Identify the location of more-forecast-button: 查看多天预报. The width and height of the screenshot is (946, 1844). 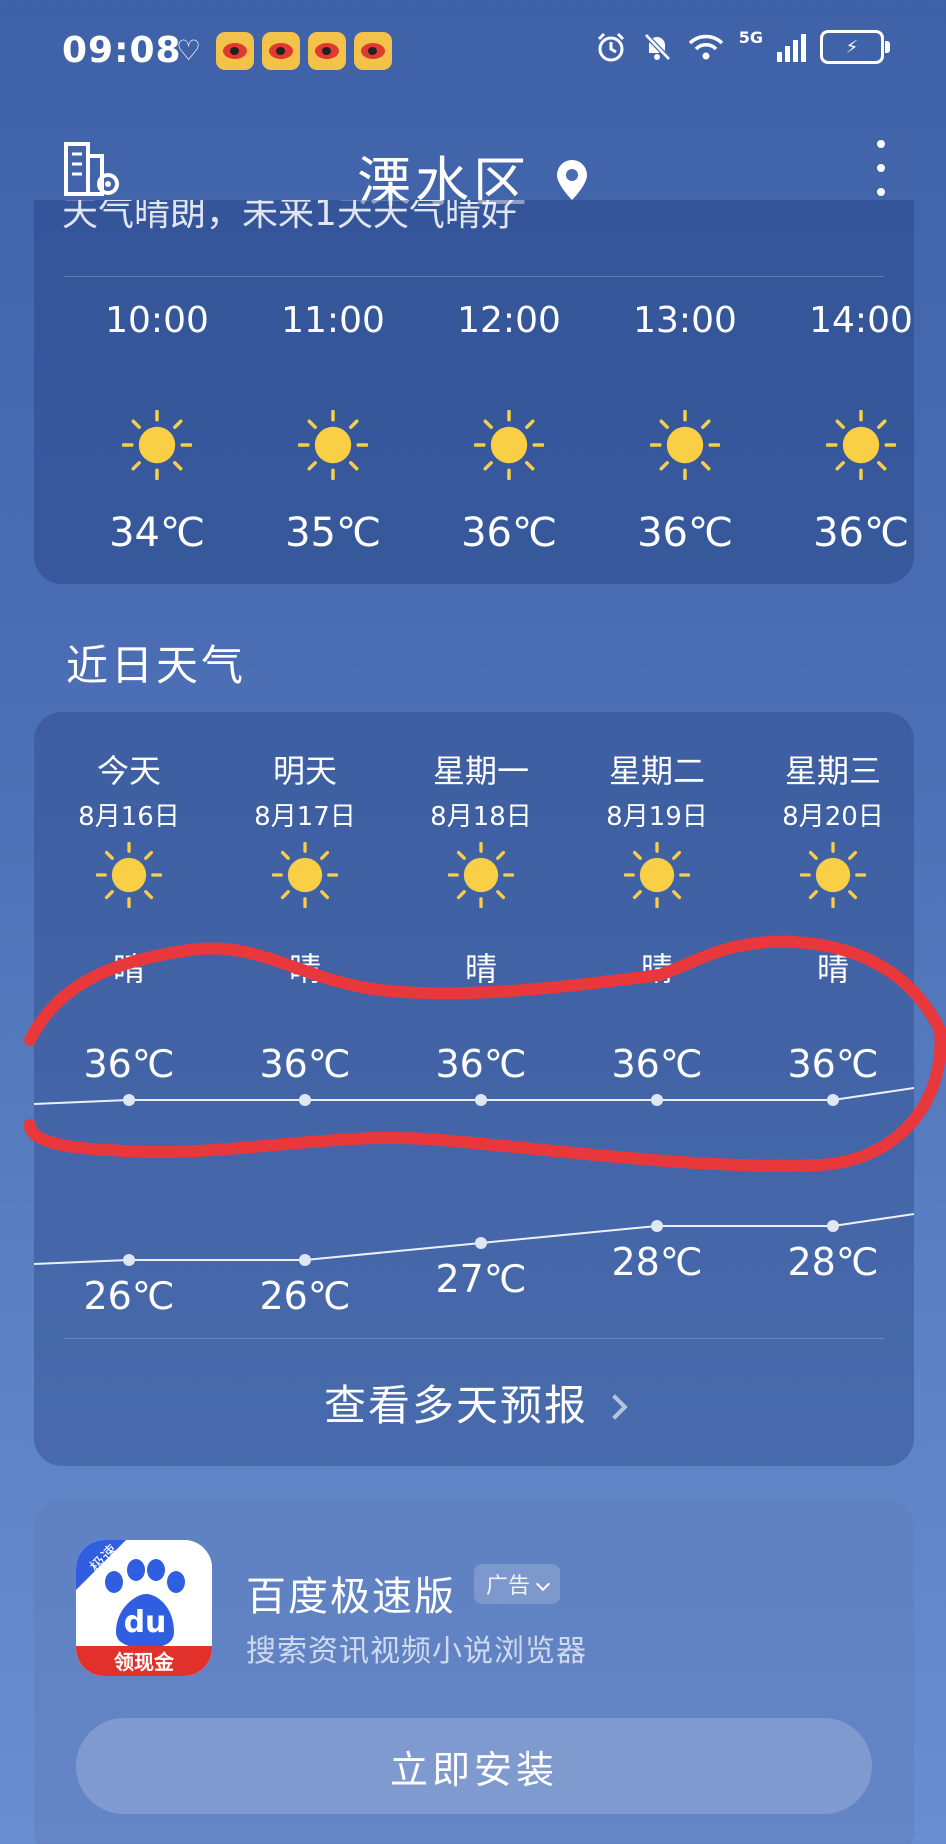
(474, 1402).